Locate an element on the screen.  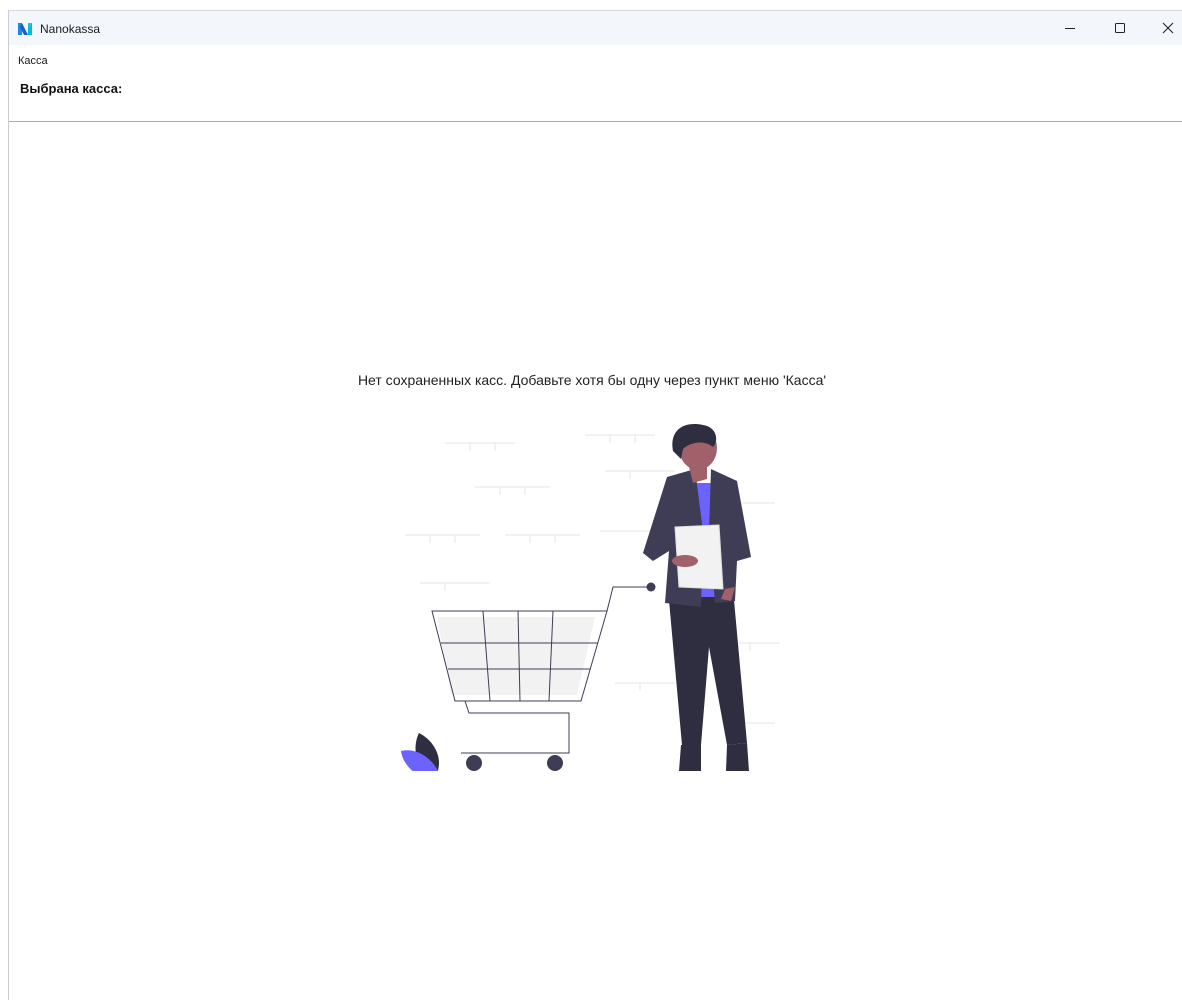
person-hand is located at coordinates (685, 561).